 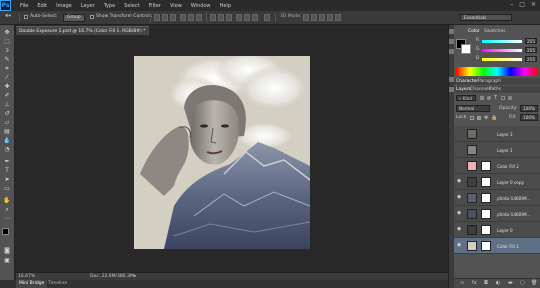 What do you see at coordinates (173, 17) in the screenshot?
I see `align-bottom-icon` at bounding box center [173, 17].